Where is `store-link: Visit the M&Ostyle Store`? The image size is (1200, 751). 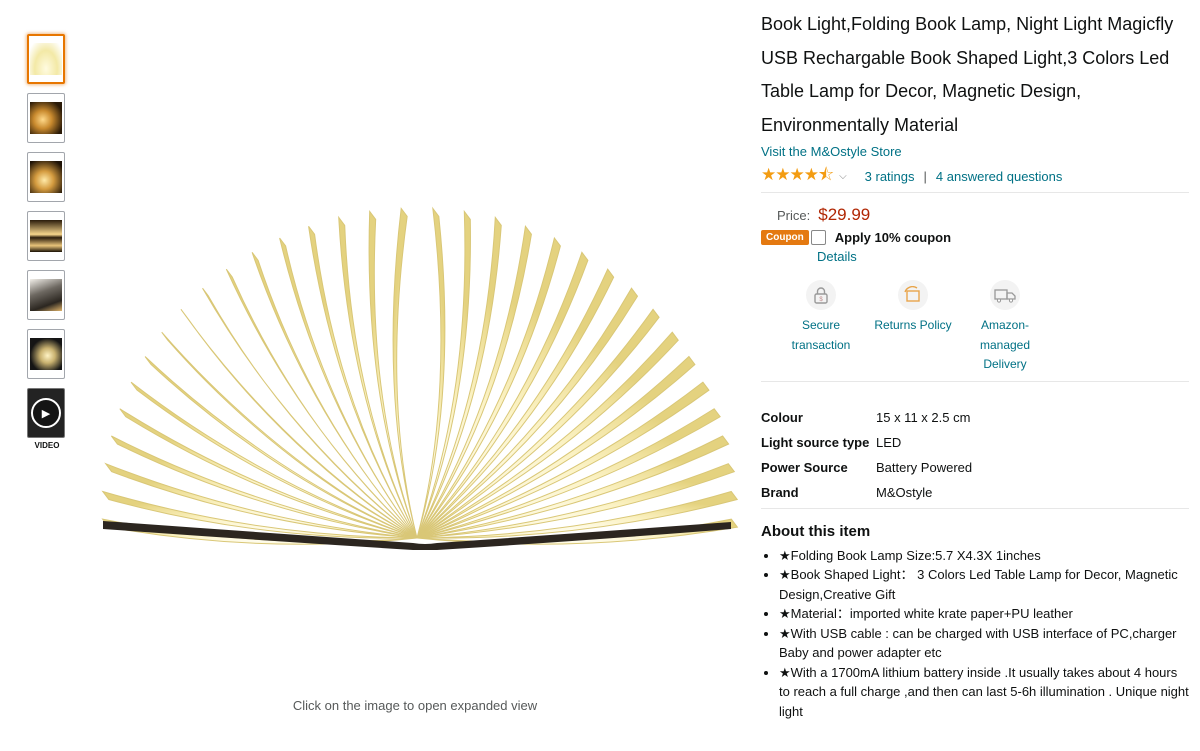 store-link: Visit the M&Ostyle Store is located at coordinates (831, 151).